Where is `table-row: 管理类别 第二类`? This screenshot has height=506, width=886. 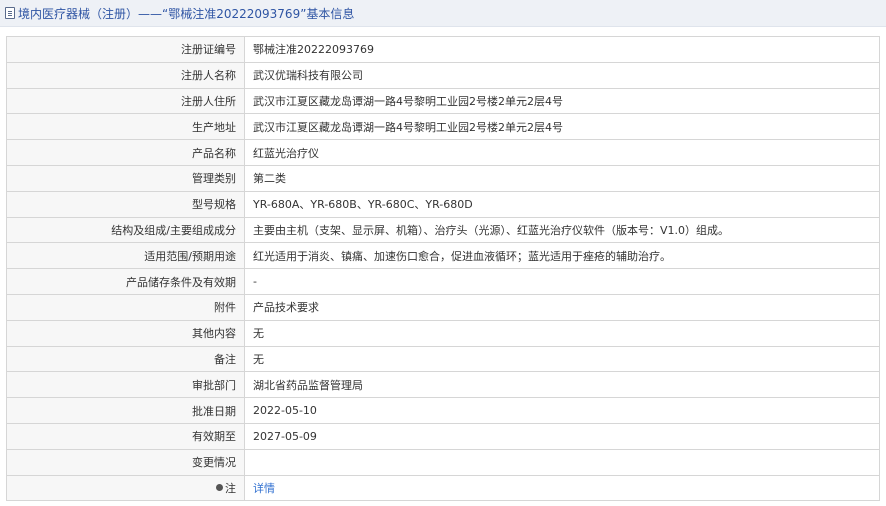
table-row: 管理类别 第二类 is located at coordinates (443, 178).